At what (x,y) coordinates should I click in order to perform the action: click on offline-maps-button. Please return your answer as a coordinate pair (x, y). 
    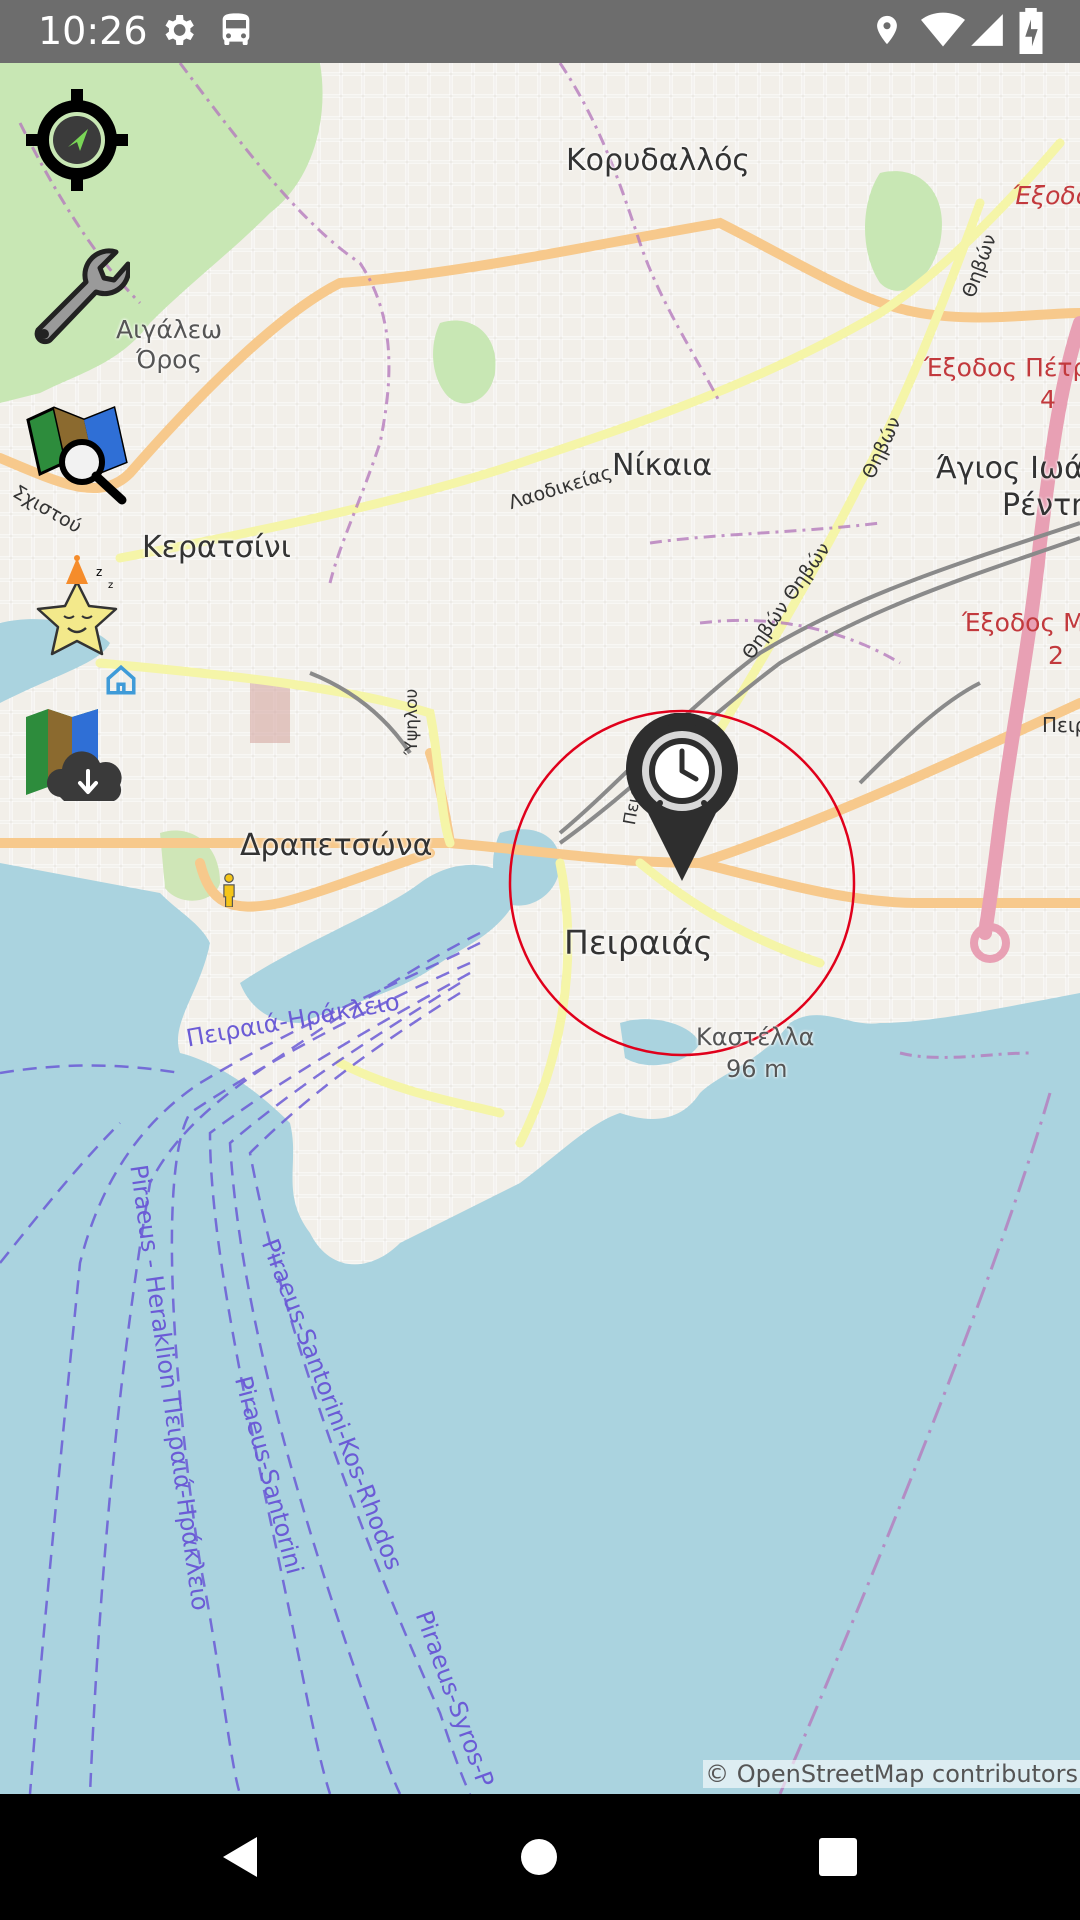
    Looking at the image, I should click on (77, 755).